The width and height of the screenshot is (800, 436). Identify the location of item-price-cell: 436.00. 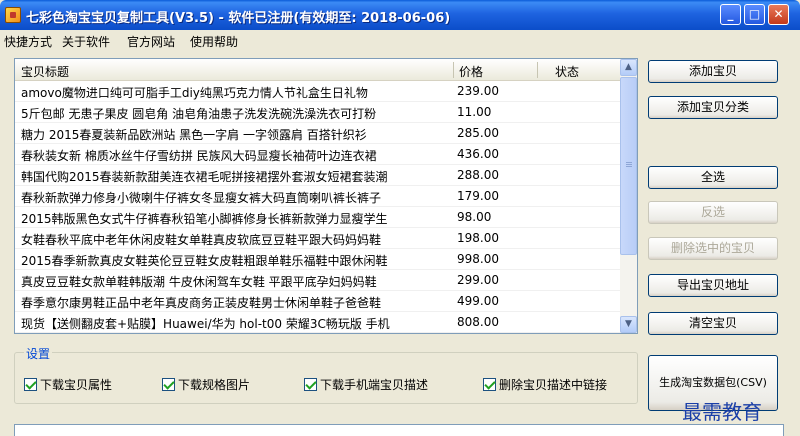
(478, 154).